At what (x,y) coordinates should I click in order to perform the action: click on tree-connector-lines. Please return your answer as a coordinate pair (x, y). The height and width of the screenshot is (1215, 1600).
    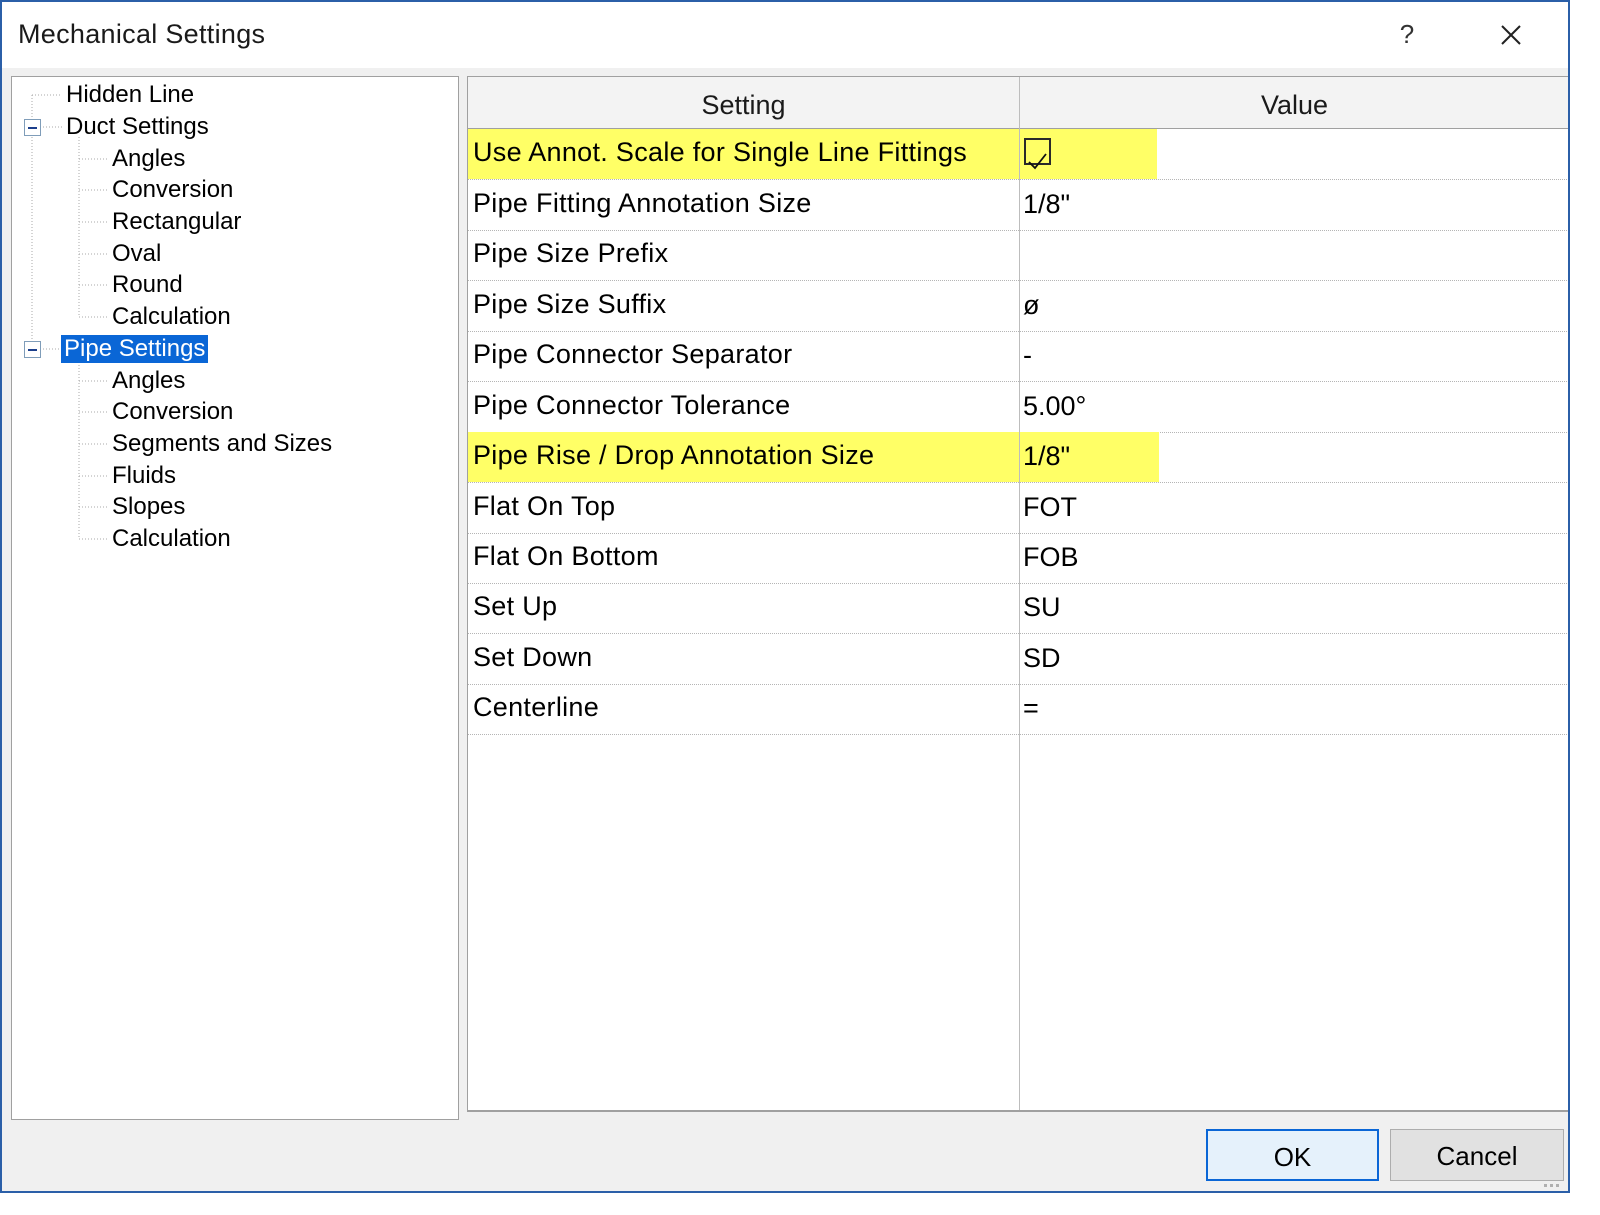
    Looking at the image, I should click on (69, 317).